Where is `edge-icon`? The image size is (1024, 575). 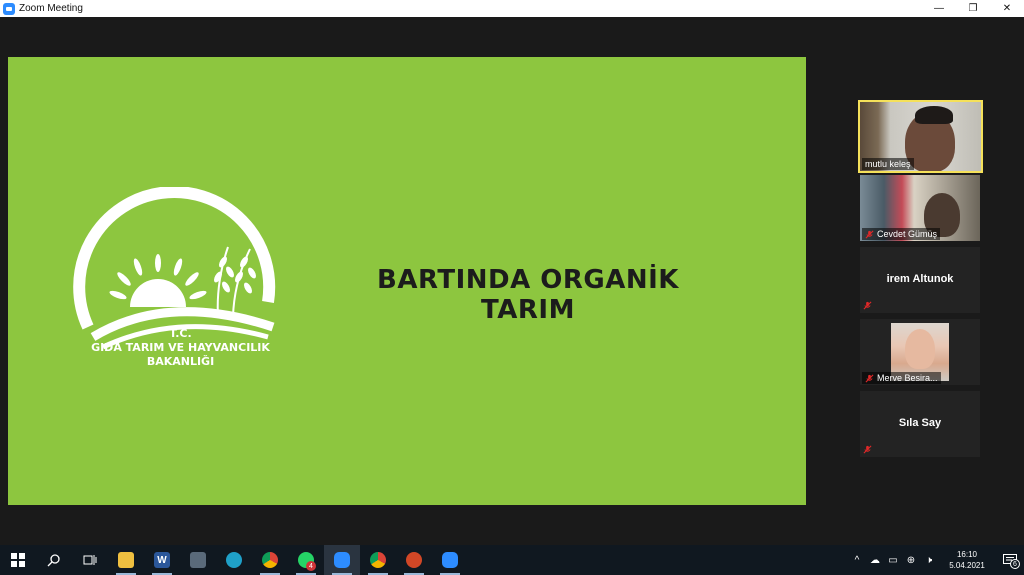 edge-icon is located at coordinates (234, 560).